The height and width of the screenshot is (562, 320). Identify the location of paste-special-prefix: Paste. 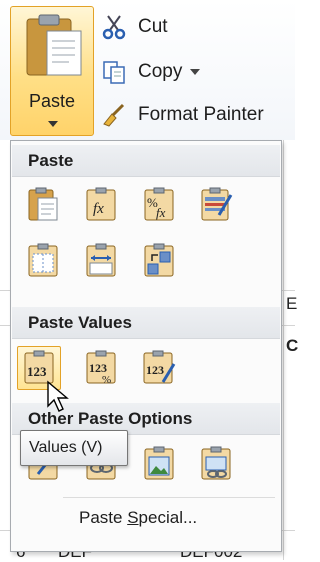
(103, 517).